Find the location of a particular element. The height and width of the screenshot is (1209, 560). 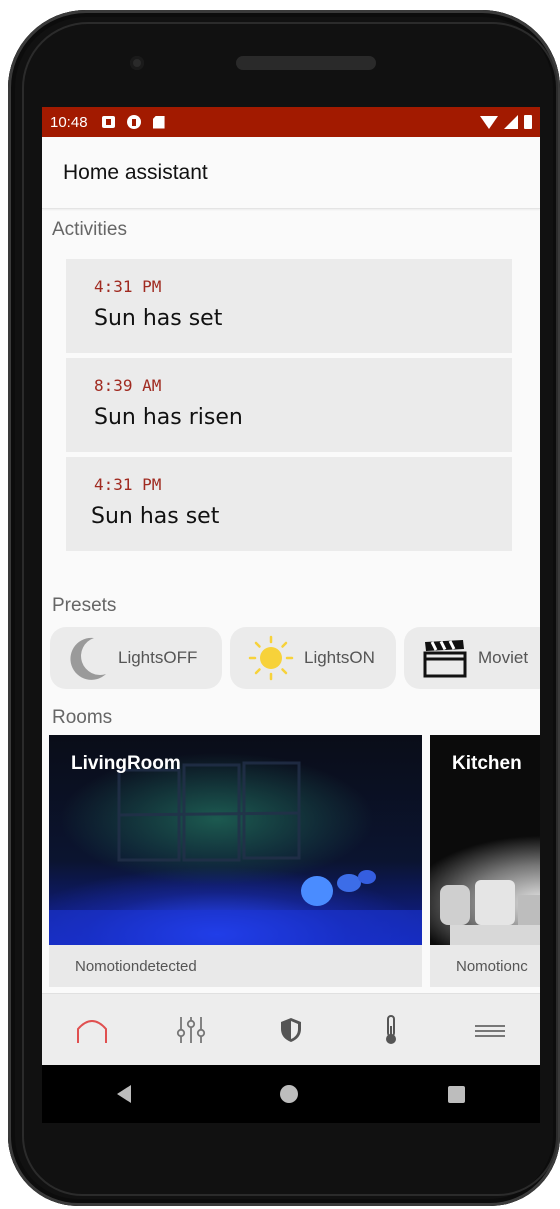

recent-apps-icon is located at coordinates (457, 1094).